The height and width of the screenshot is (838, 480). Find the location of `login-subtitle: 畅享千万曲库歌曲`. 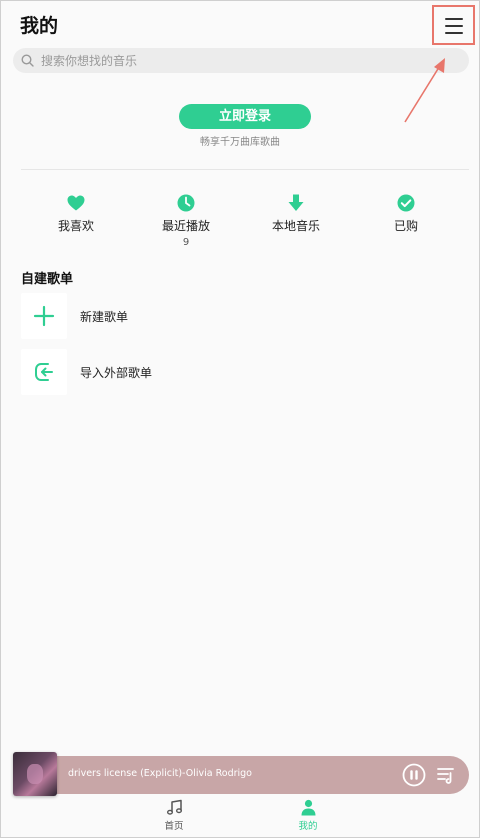

login-subtitle: 畅享千万曲库歌曲 is located at coordinates (240, 142).